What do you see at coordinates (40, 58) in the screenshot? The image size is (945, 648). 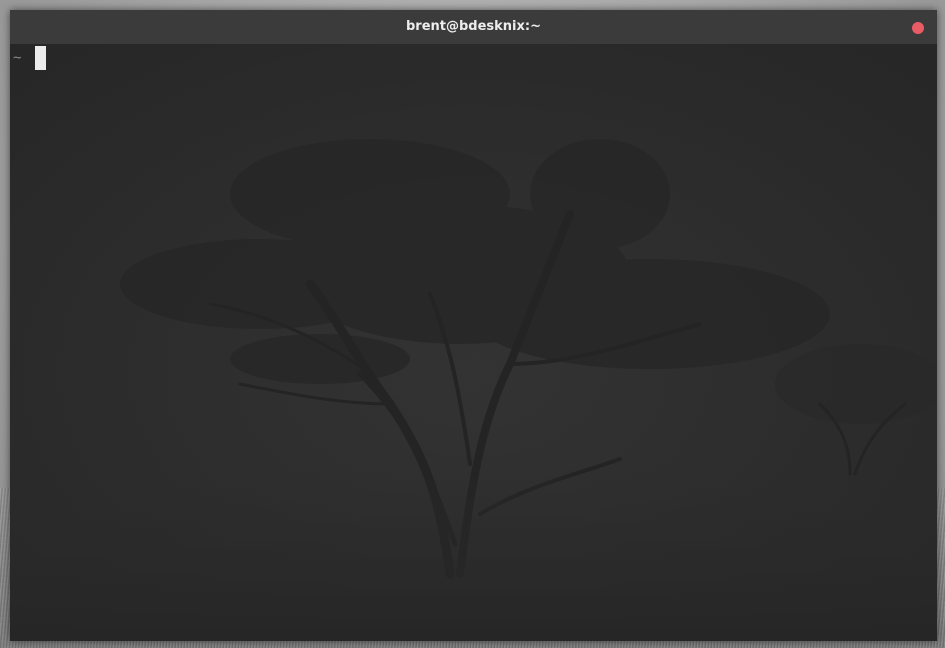 I see `text-cursor` at bounding box center [40, 58].